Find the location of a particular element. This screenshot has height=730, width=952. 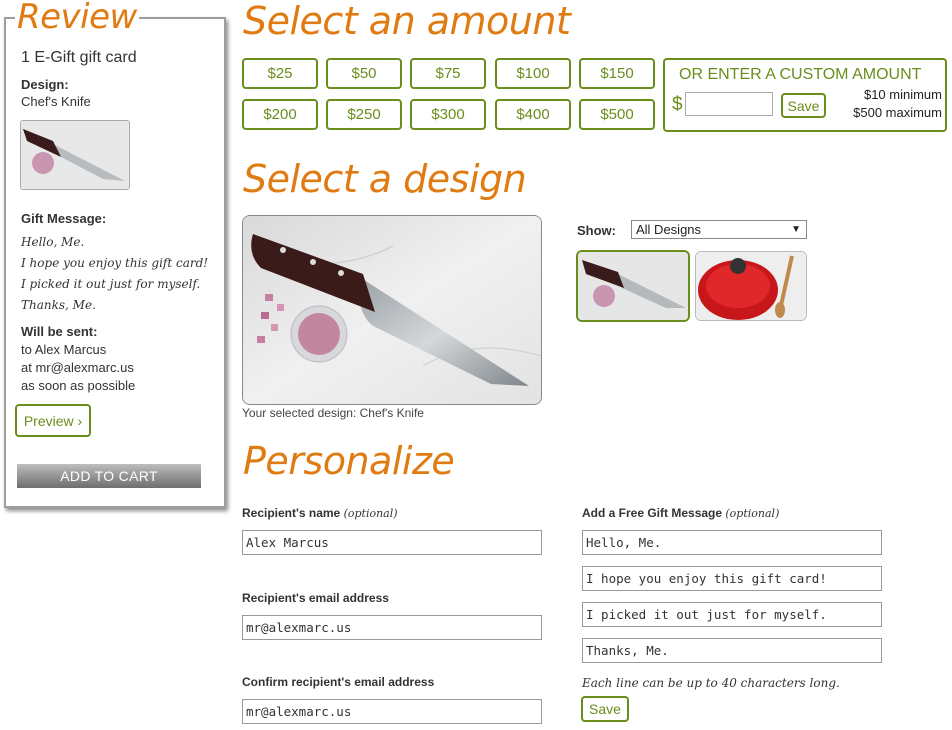

review-message-line: Thanks, Me. is located at coordinates (58, 305).